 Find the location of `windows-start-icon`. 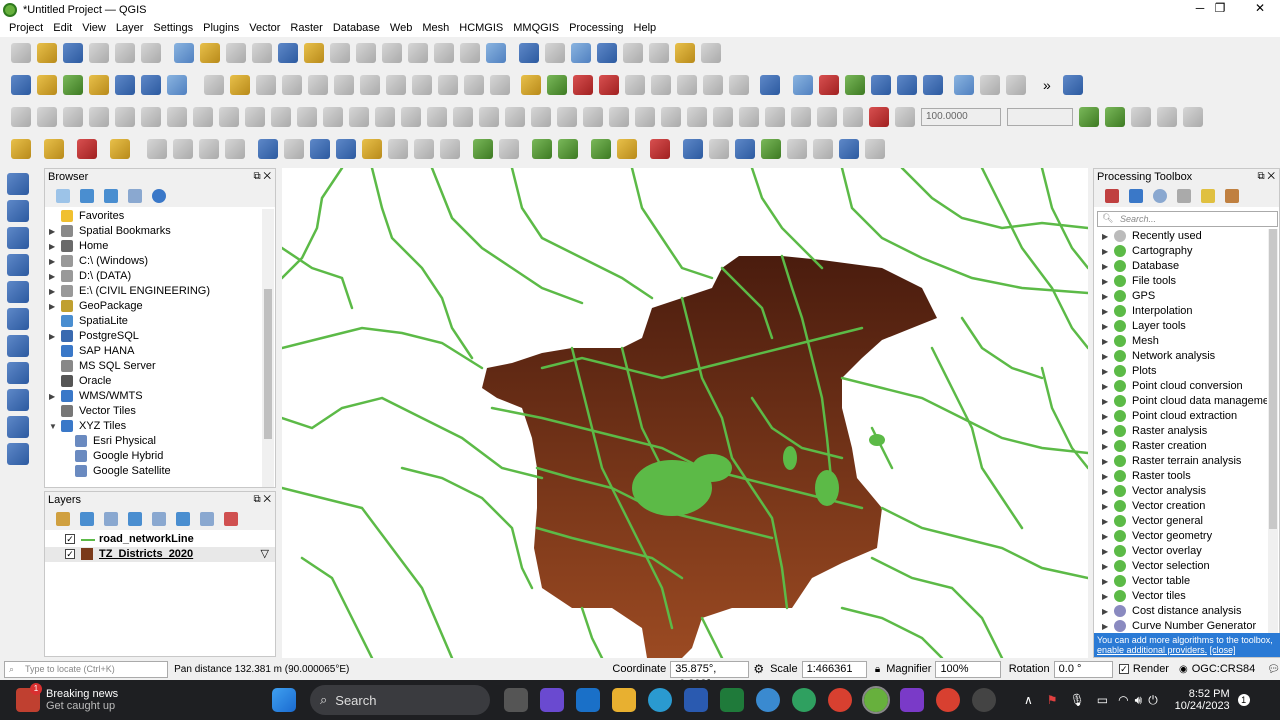

windows-start-icon is located at coordinates (284, 700).